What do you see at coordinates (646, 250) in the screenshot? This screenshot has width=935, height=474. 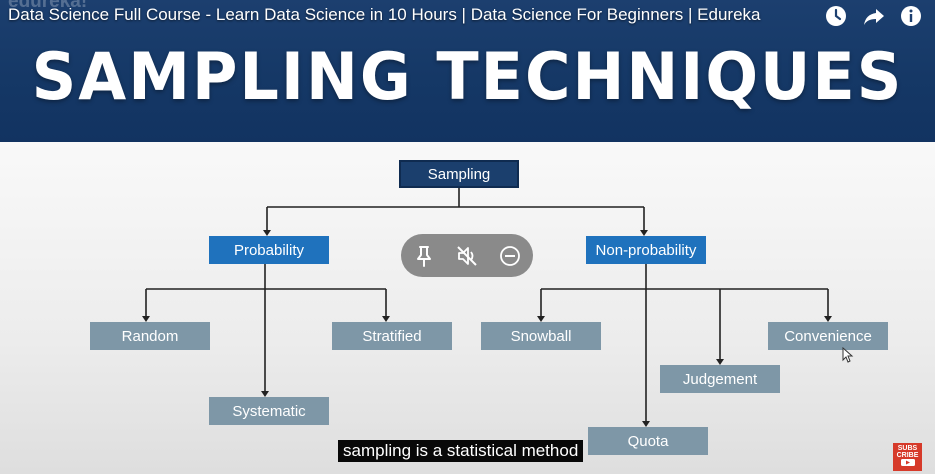 I see `node-non-probability: Non-probability` at bounding box center [646, 250].